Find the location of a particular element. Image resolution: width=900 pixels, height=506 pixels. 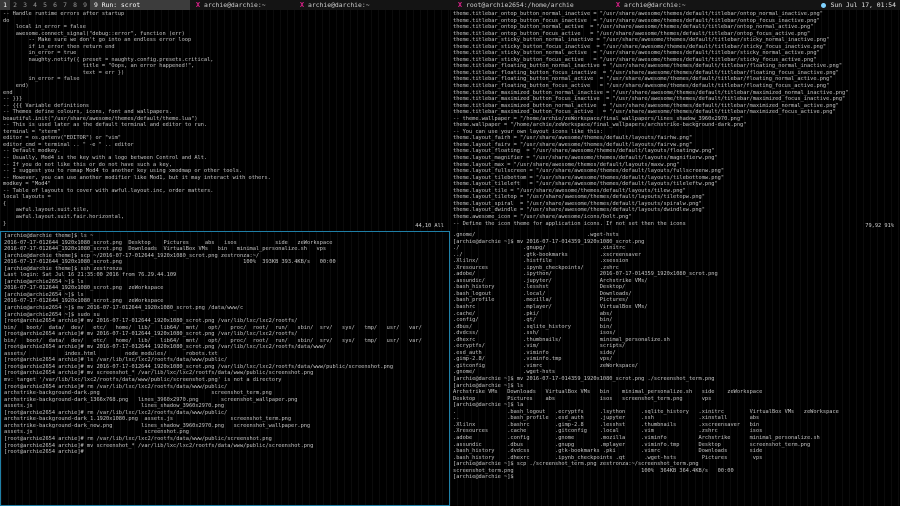

network-icon is located at coordinates (823, 5).